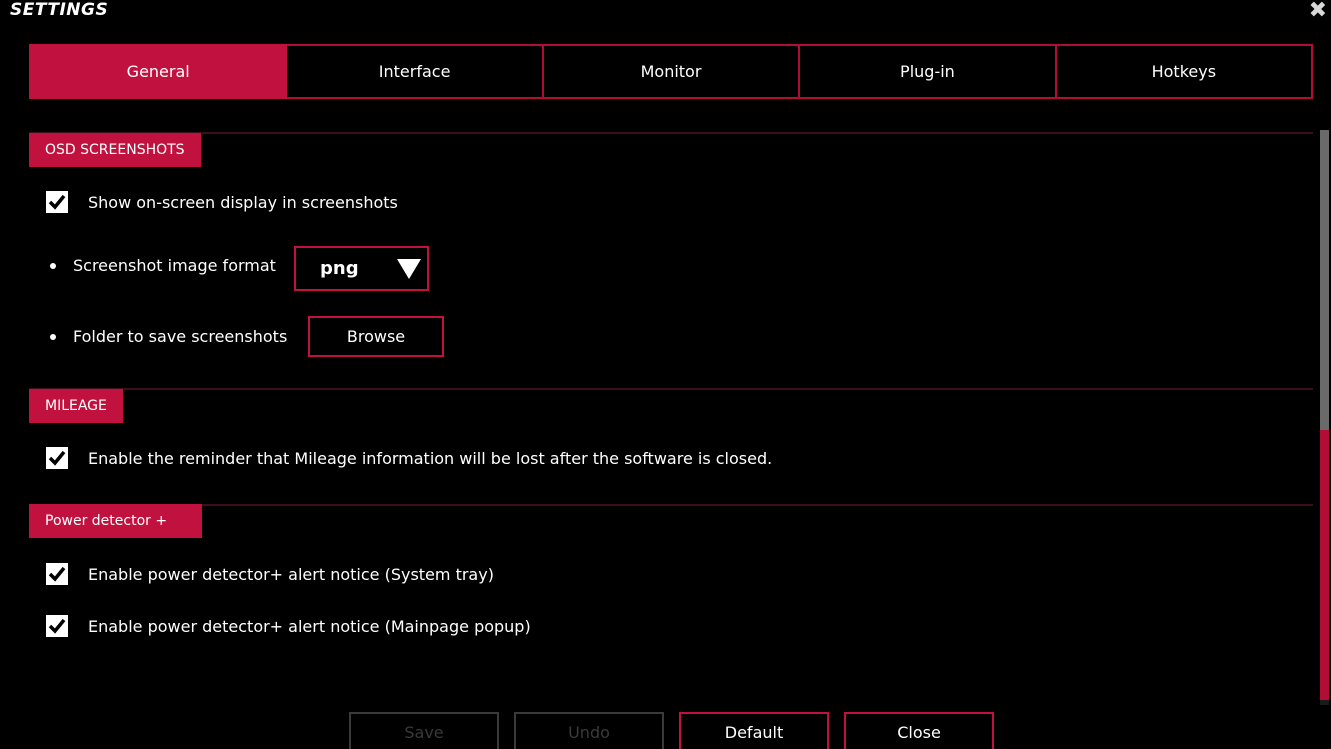  Describe the element at coordinates (424, 730) in the screenshot. I see `save-button: Save` at that location.